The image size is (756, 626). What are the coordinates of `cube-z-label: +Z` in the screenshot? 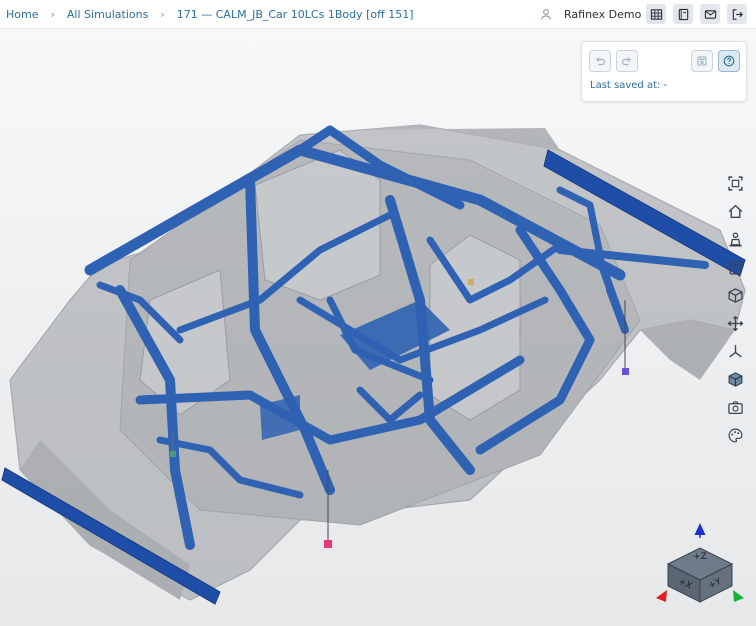 It's located at (700, 557).